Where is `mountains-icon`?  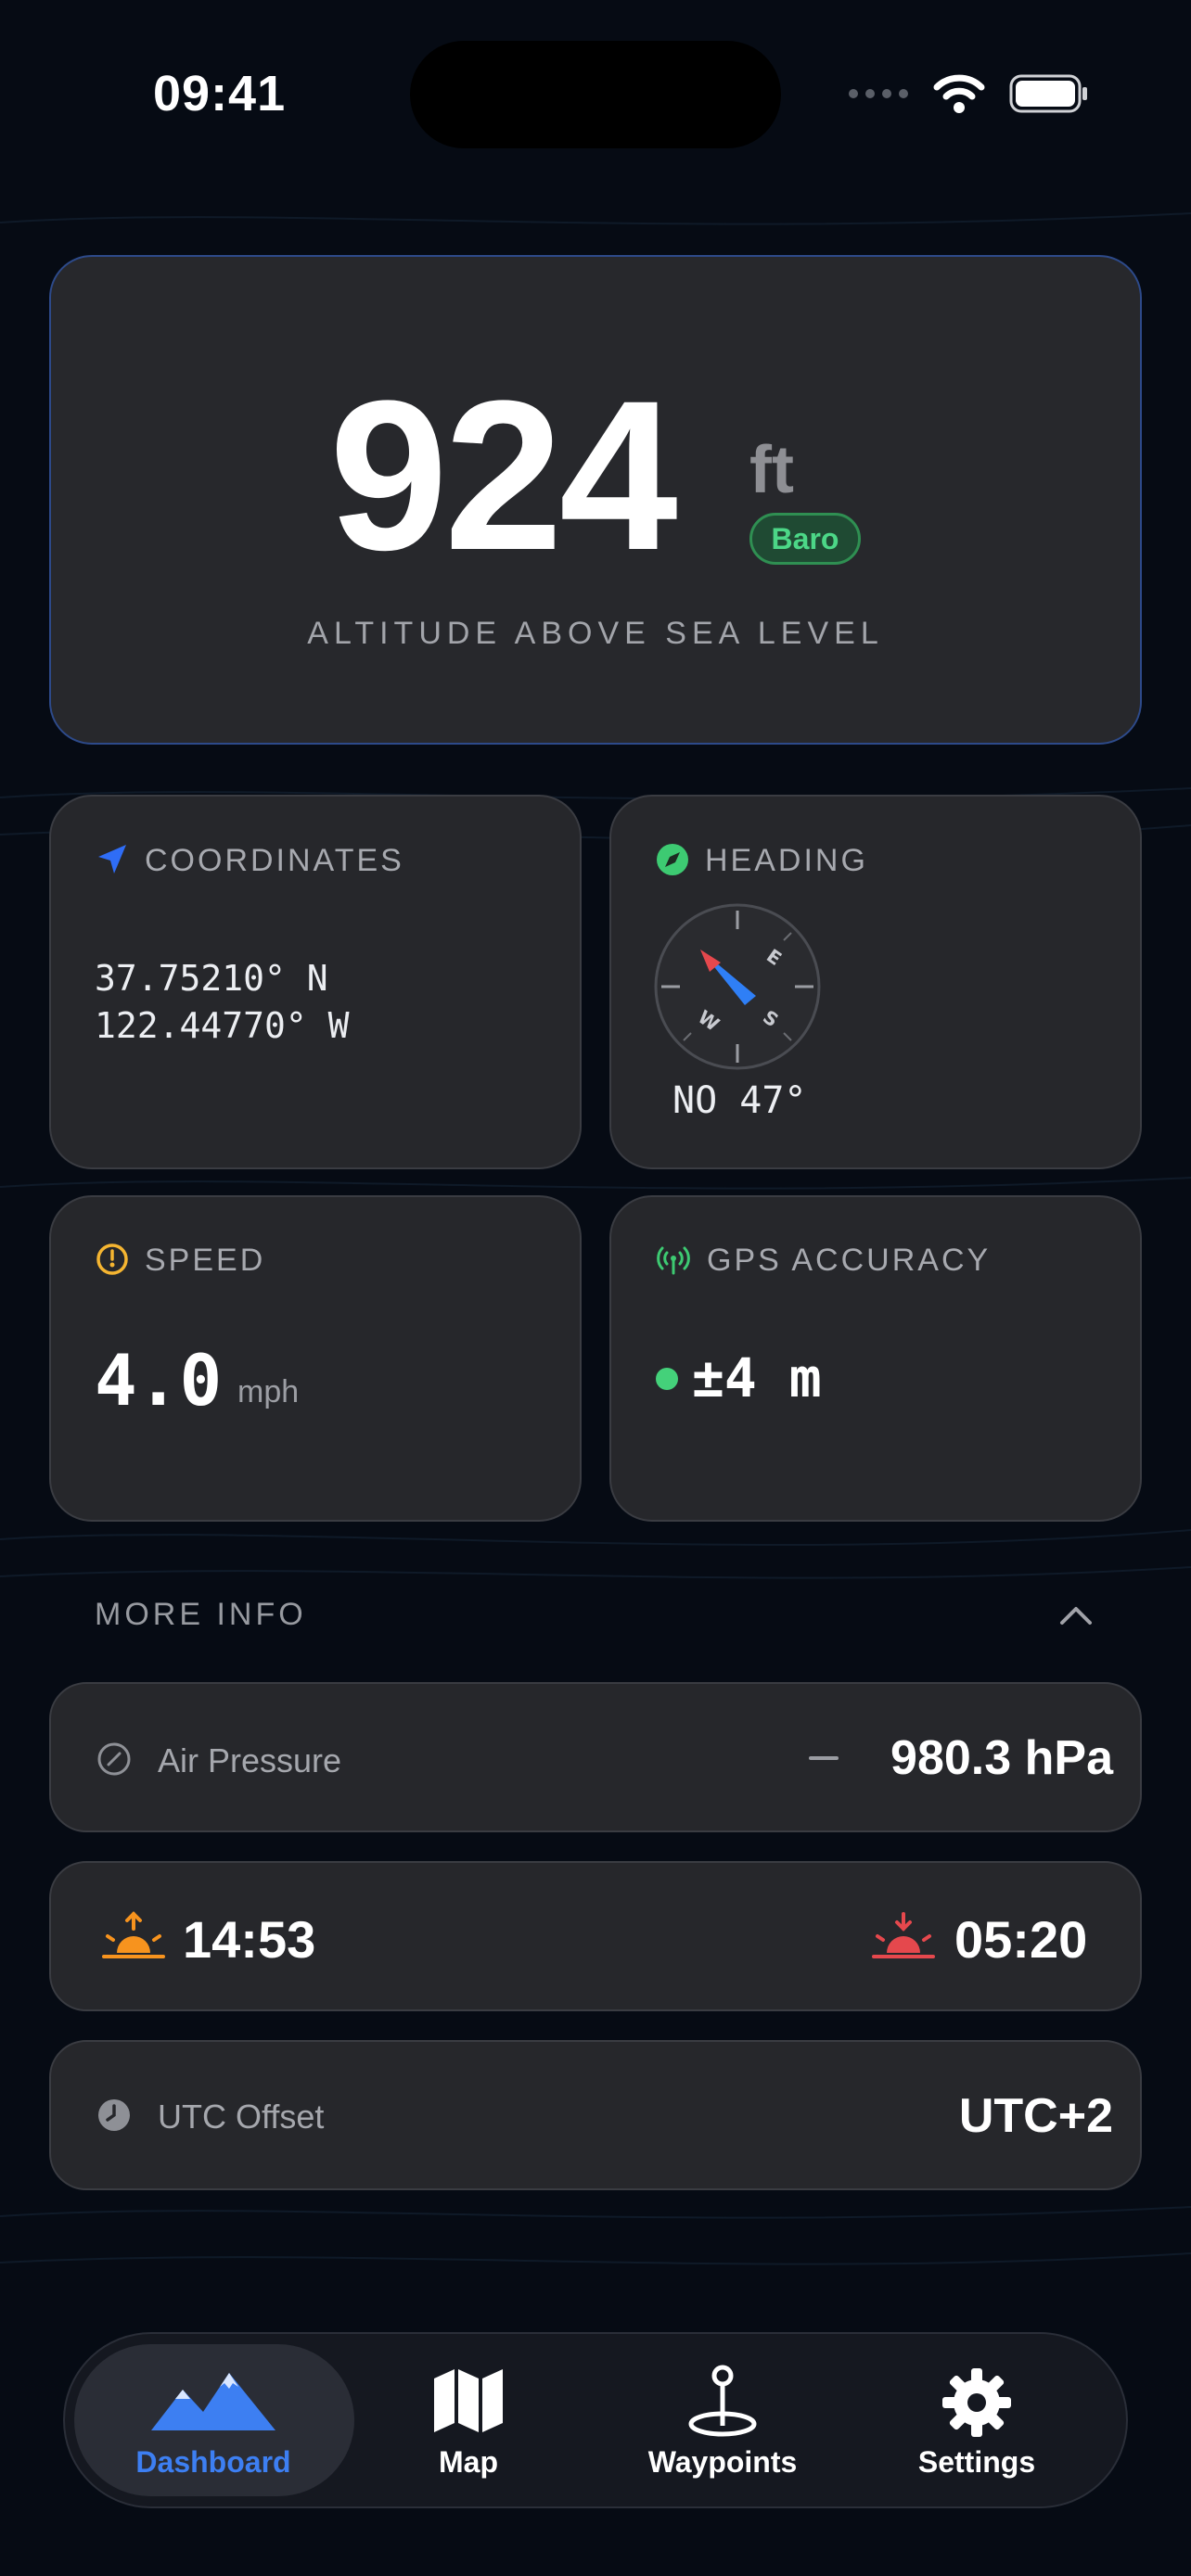 mountains-icon is located at coordinates (213, 2401).